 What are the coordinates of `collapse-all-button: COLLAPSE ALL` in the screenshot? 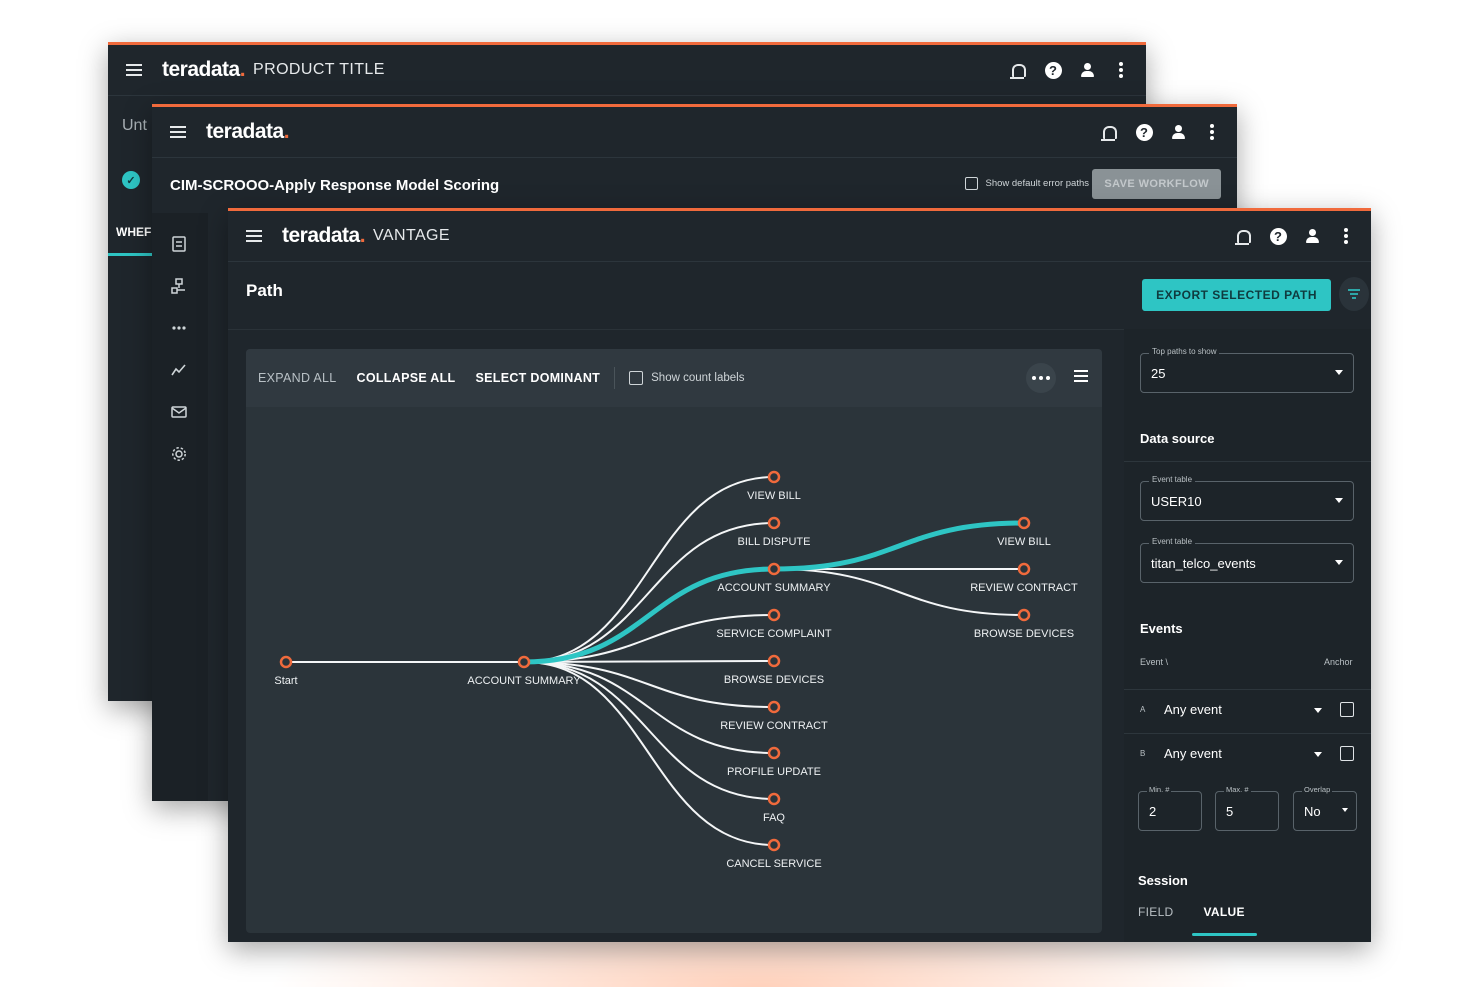 It's located at (406, 378).